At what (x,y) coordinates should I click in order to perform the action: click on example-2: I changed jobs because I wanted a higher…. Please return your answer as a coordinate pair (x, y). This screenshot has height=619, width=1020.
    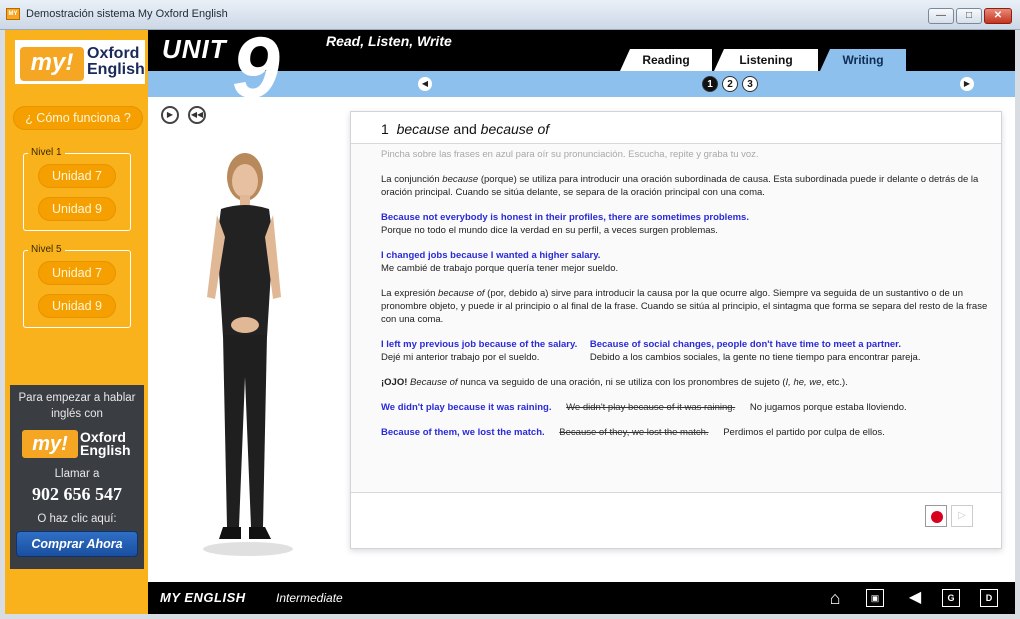
    Looking at the image, I should click on (686, 262).